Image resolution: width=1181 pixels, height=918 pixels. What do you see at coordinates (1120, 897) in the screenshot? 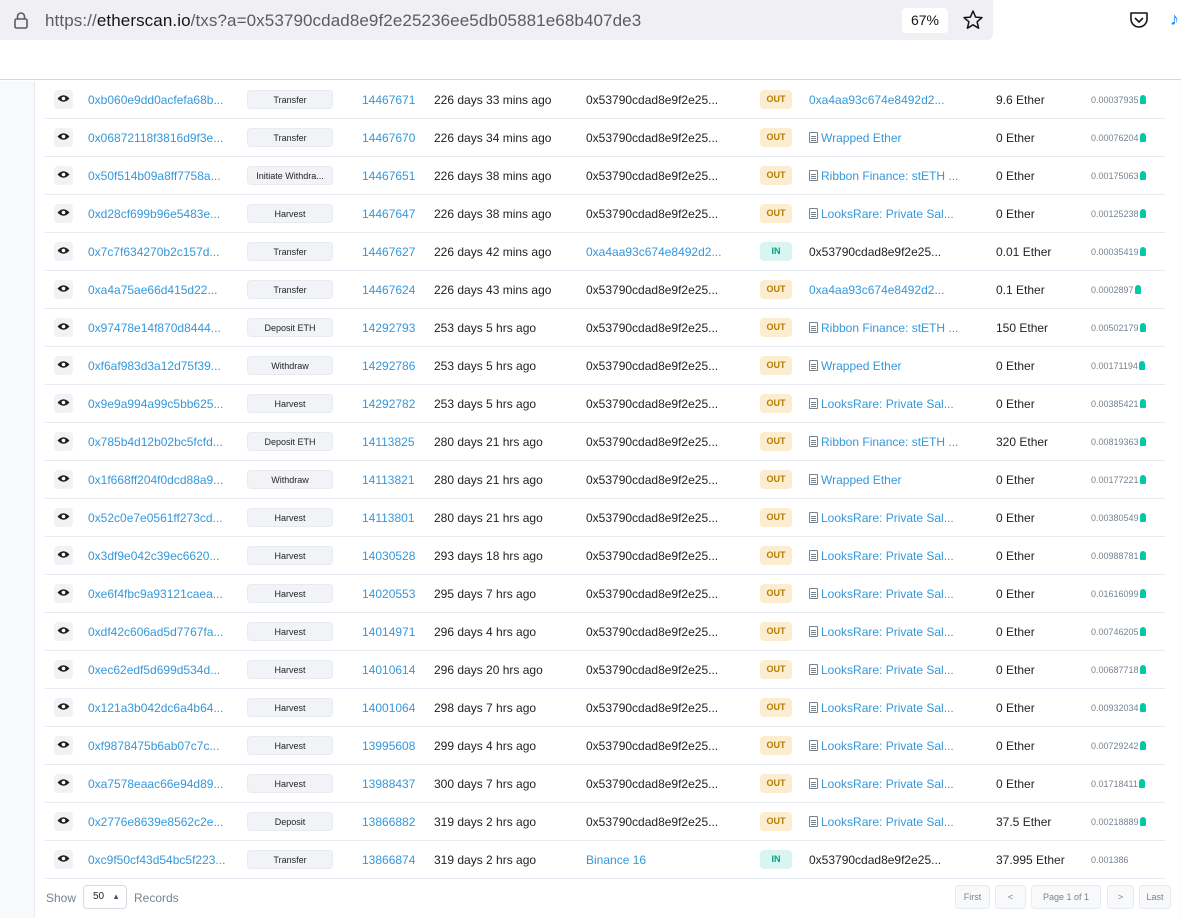
I see `next-page-button: >` at bounding box center [1120, 897].